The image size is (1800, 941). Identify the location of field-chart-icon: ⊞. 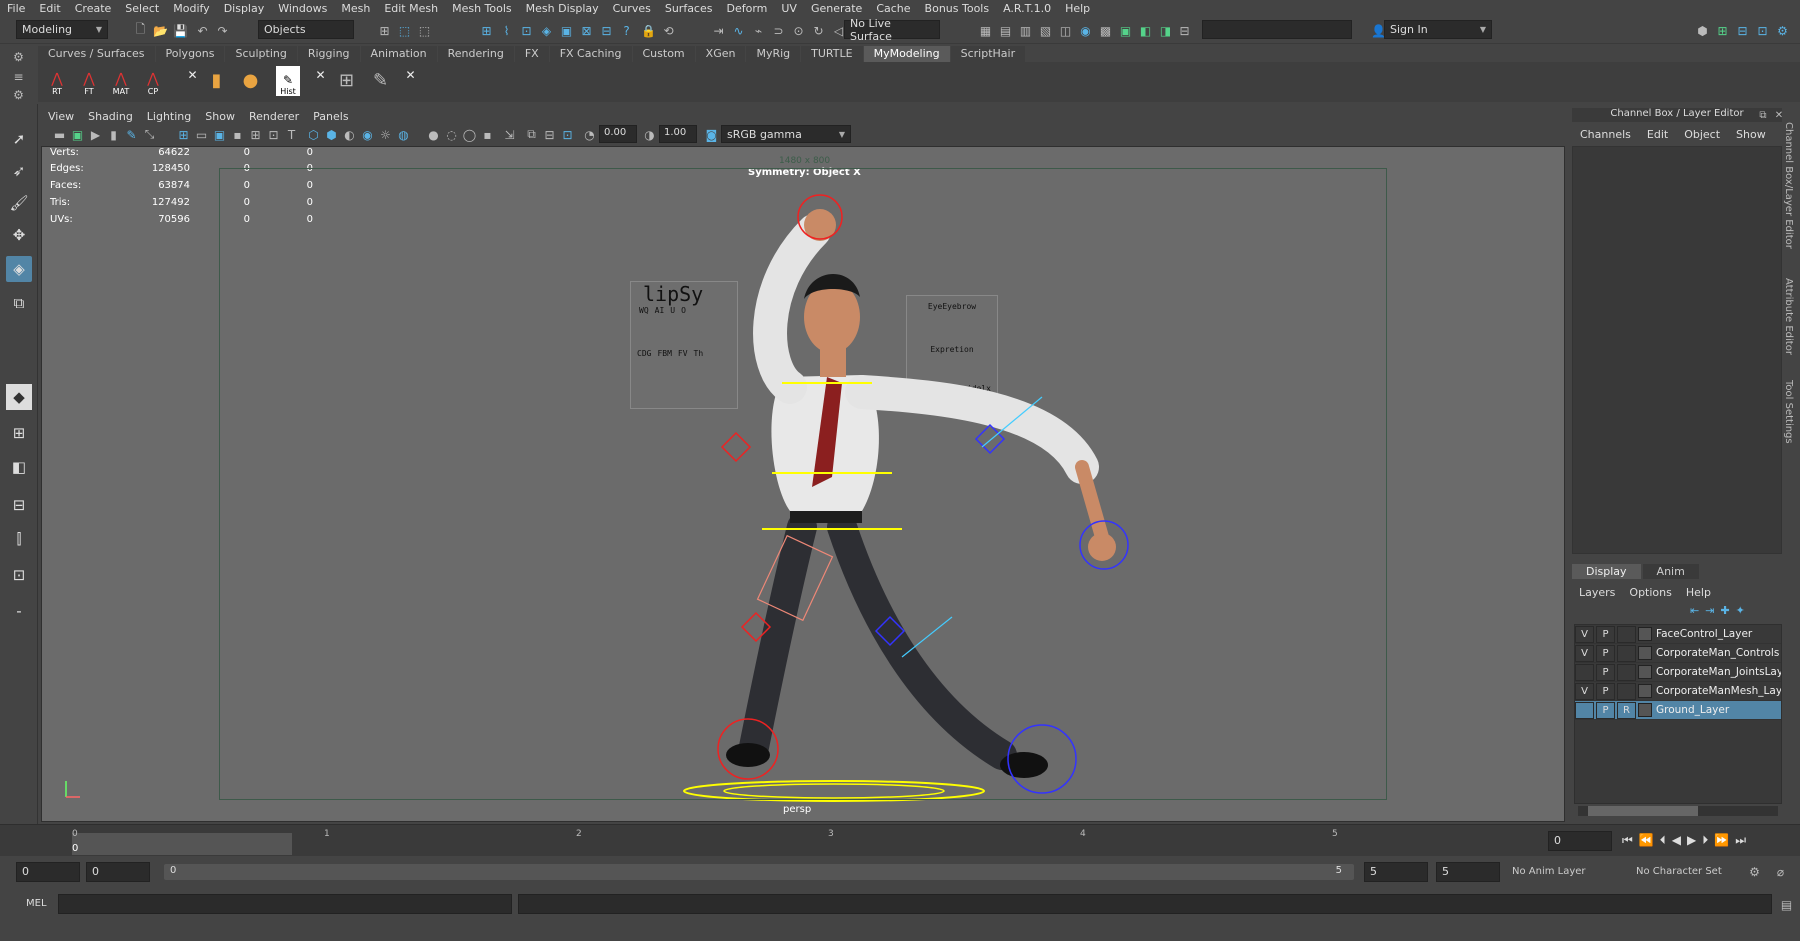
(255, 134).